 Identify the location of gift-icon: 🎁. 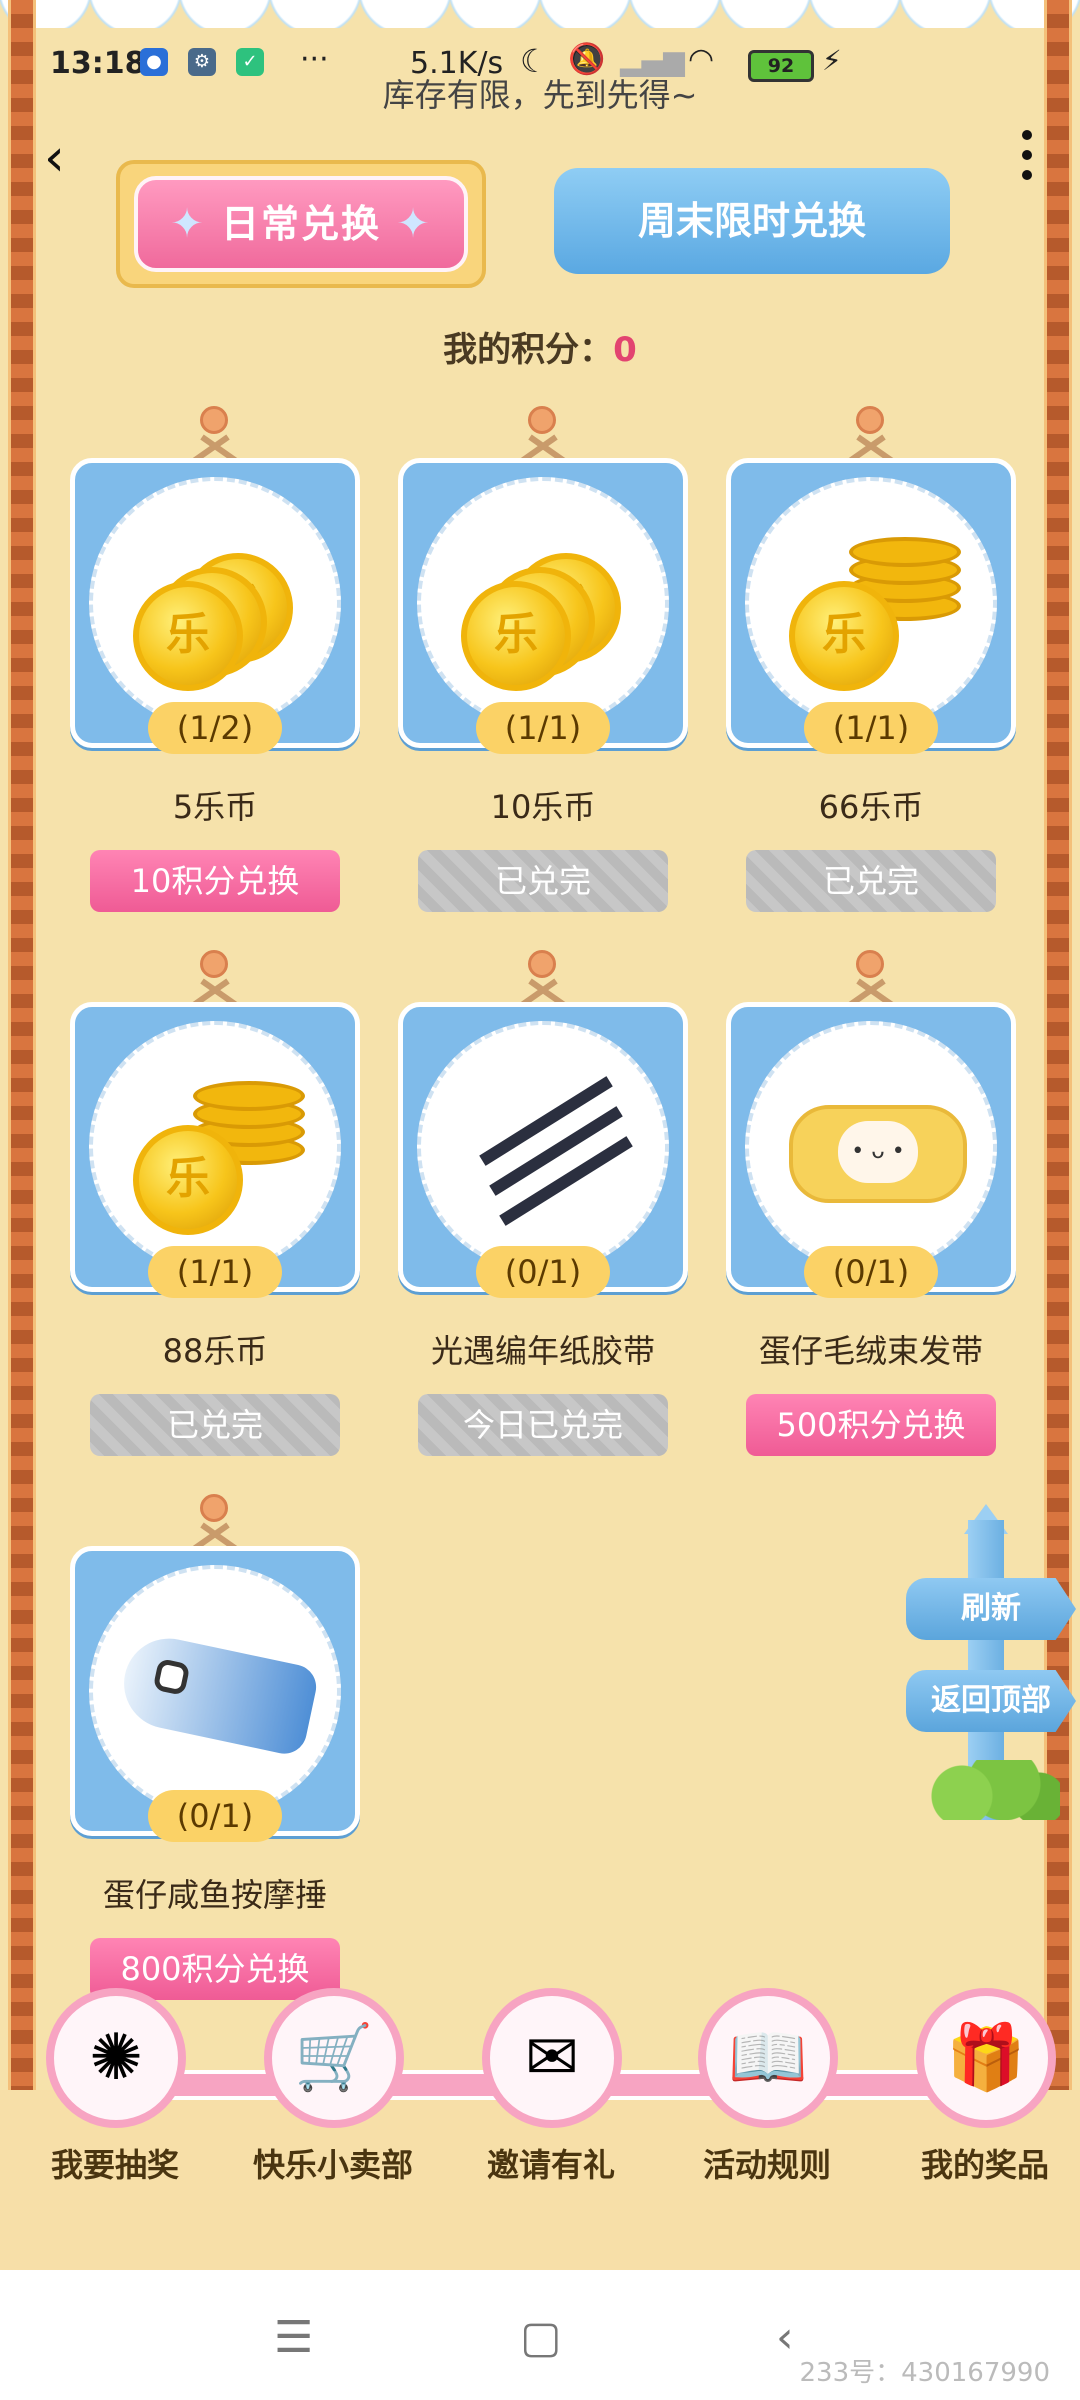
(986, 2058).